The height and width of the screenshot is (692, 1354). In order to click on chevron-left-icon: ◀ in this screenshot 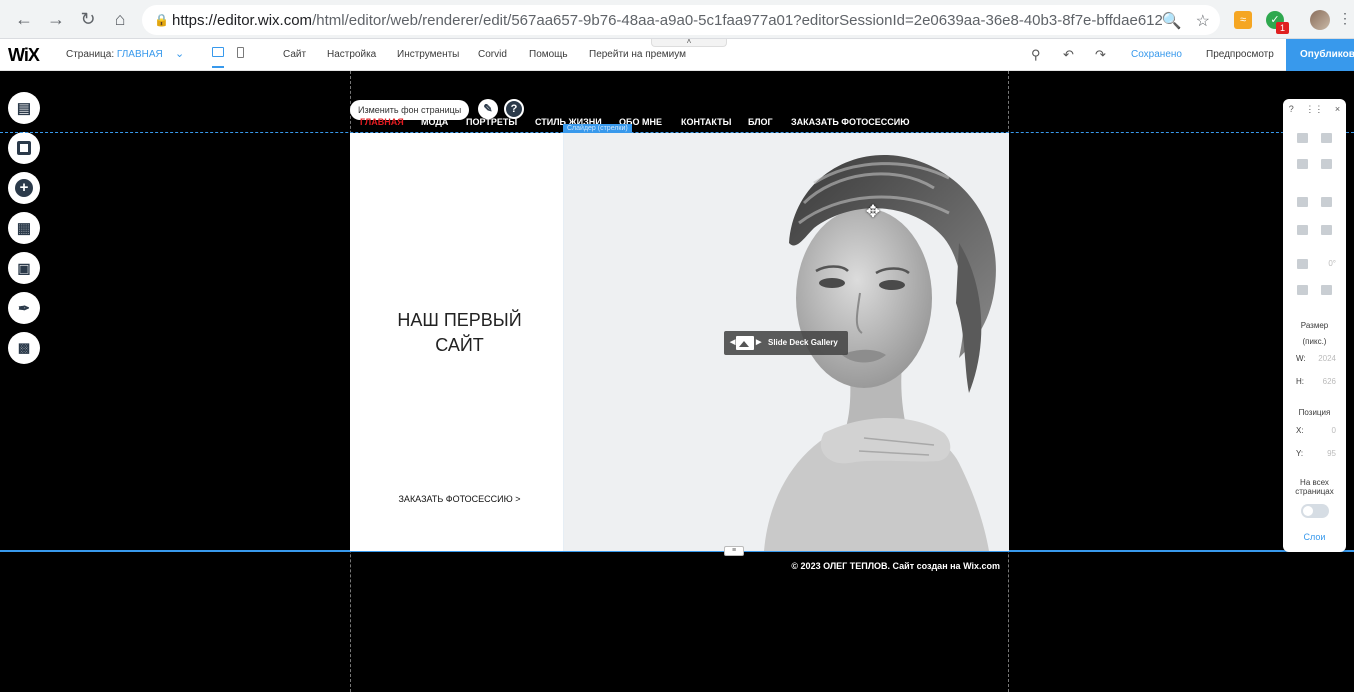, I will do `click(732, 343)`.